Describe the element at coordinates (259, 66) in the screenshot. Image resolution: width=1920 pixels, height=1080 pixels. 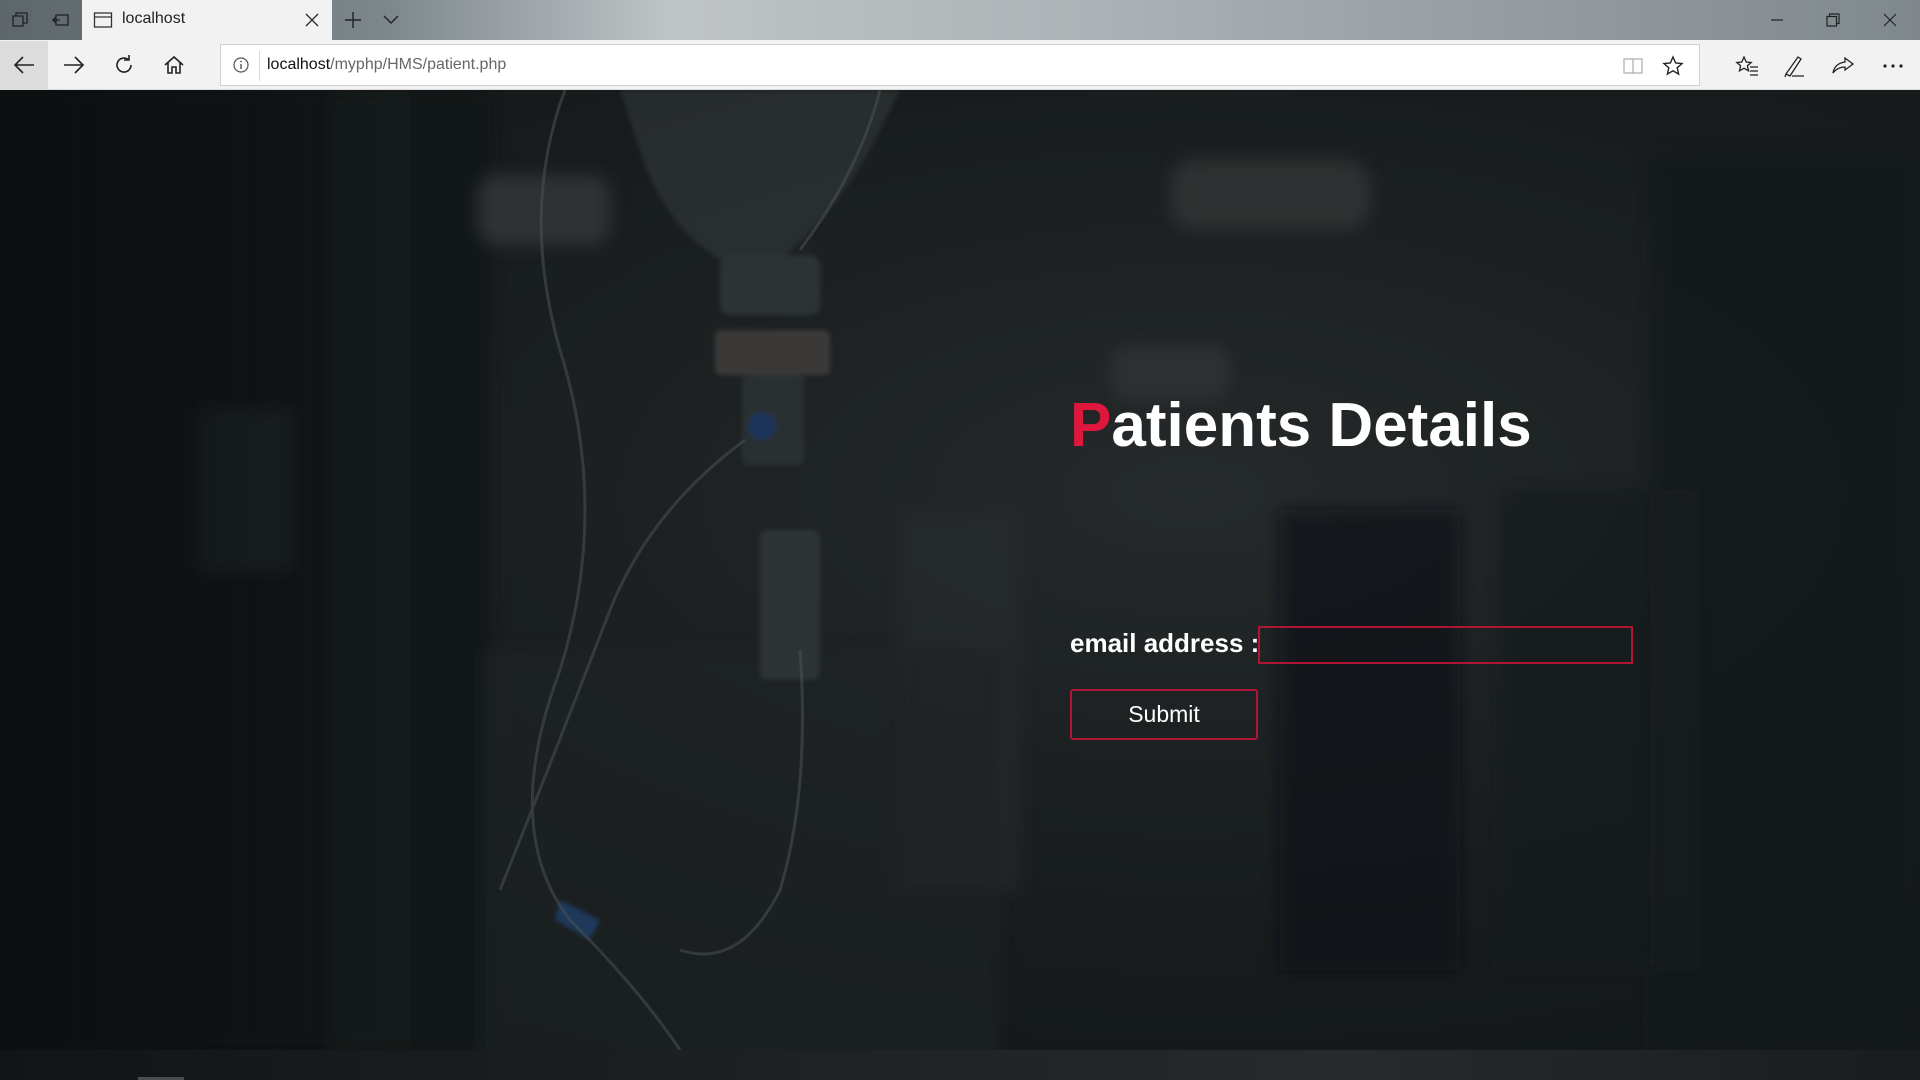
I see `address-divider` at that location.